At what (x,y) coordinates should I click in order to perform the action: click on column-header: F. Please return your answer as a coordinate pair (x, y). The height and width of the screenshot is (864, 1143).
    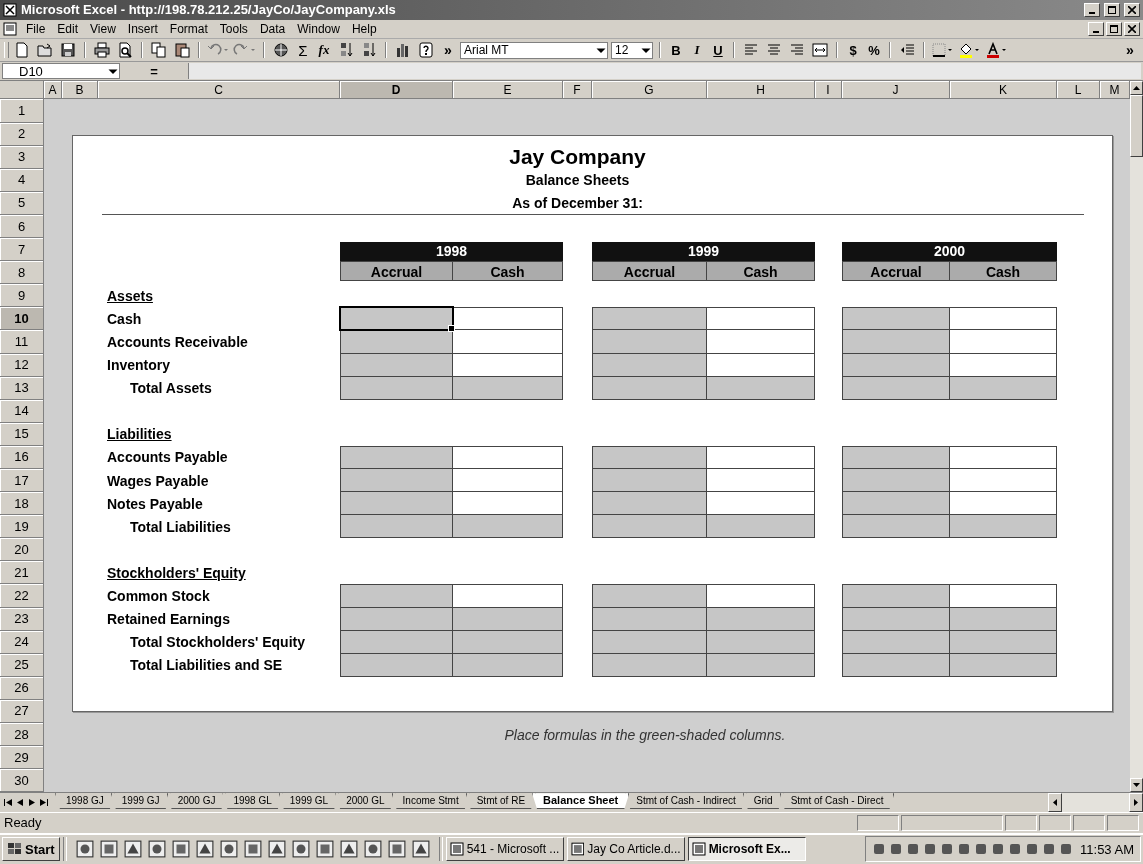
    Looking at the image, I should click on (577, 90).